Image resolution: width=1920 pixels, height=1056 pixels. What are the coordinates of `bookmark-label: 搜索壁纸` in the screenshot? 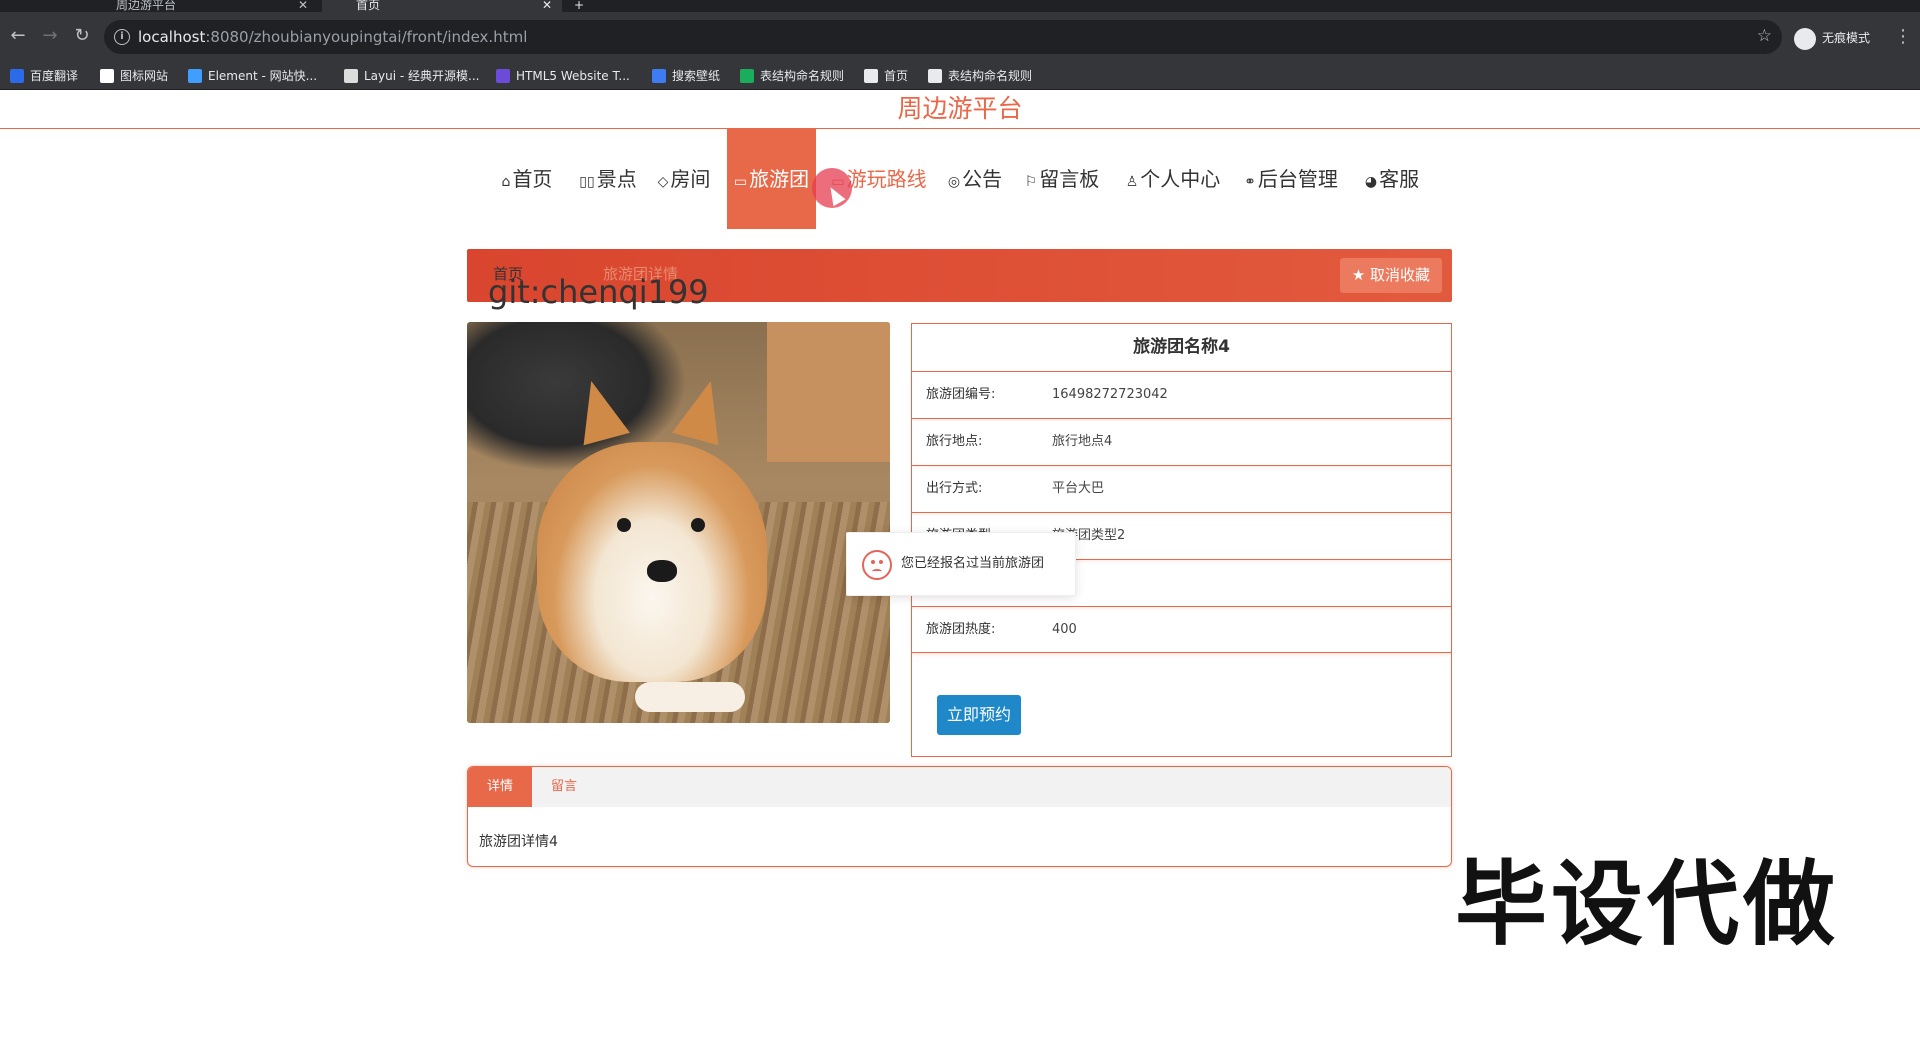 It's located at (696, 76).